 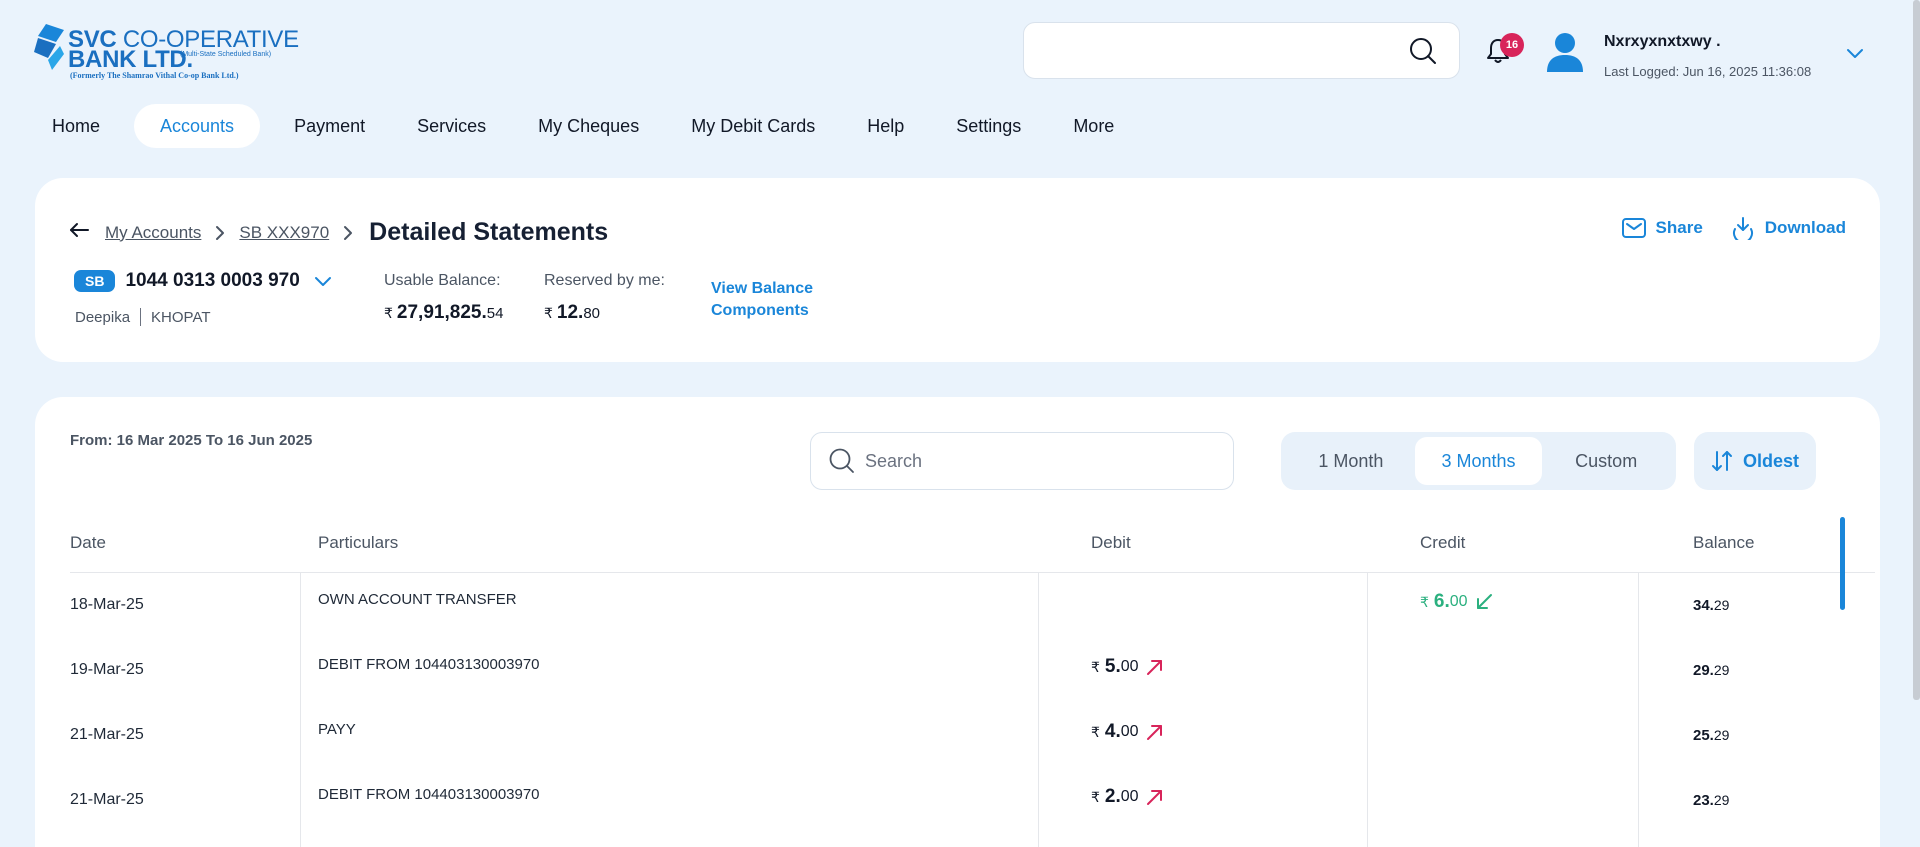 What do you see at coordinates (107, 669) in the screenshot?
I see `row-date: 19-Mar-25` at bounding box center [107, 669].